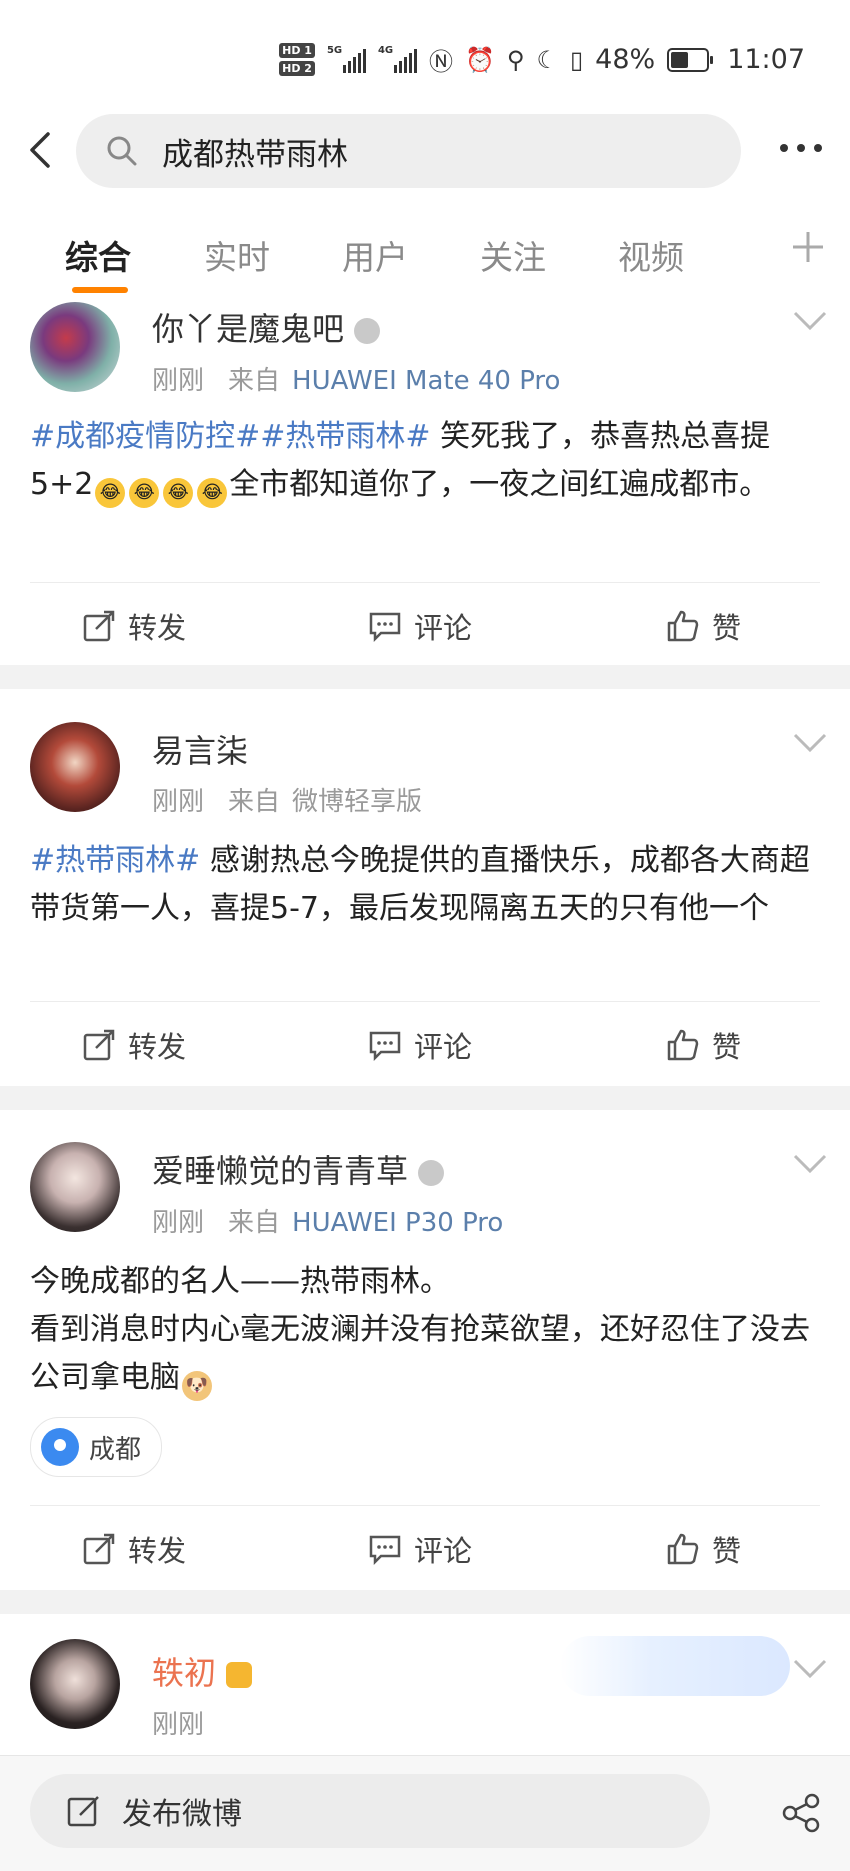  What do you see at coordinates (375, 255) in the screenshot?
I see `tab-users: 用户` at bounding box center [375, 255].